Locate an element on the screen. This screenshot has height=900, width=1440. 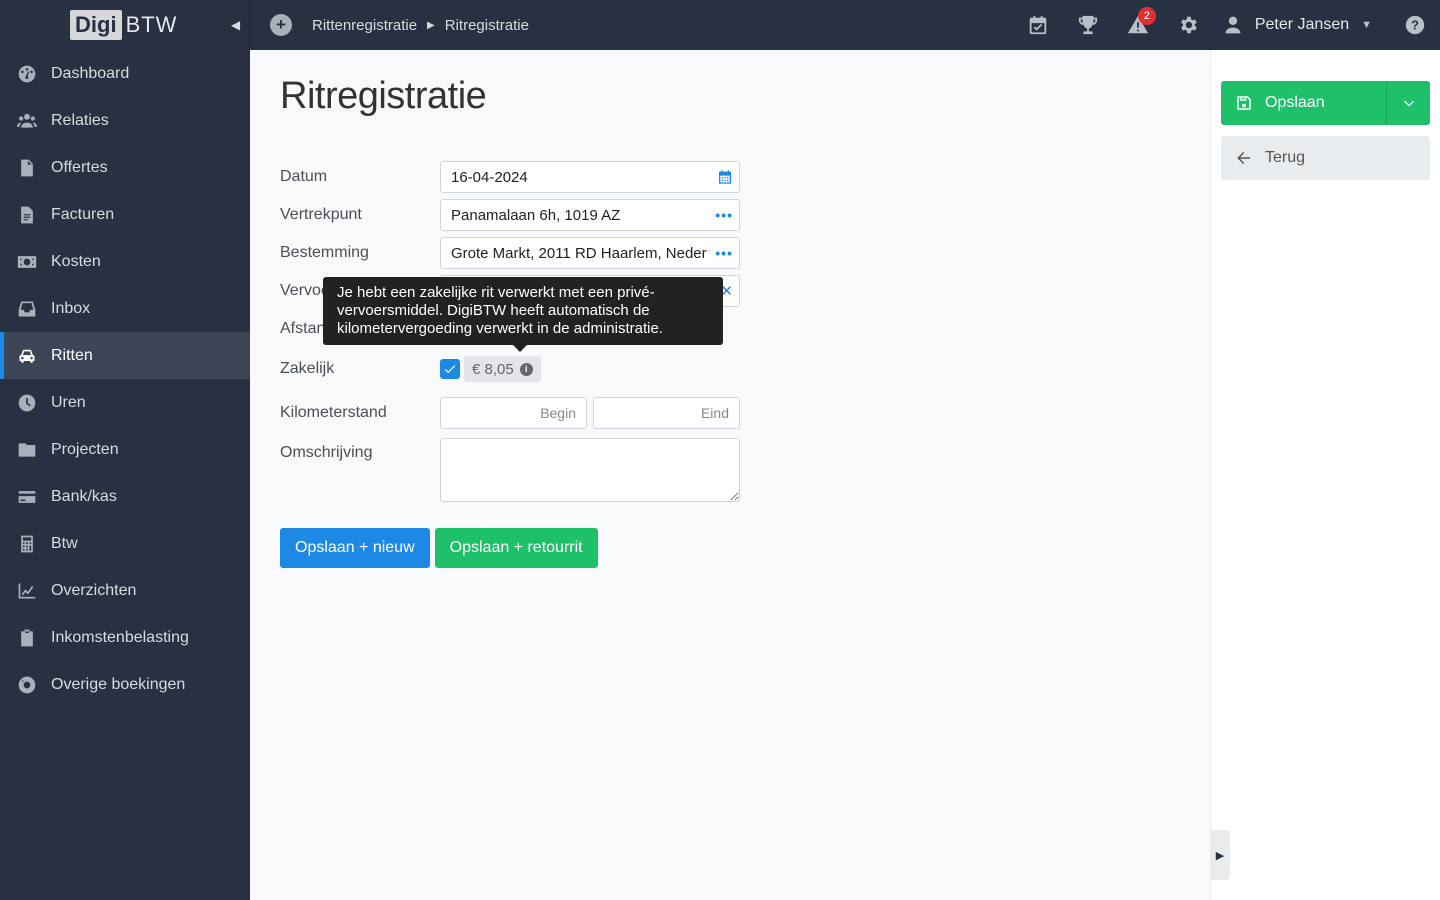
calendar-check-icon is located at coordinates (1038, 25).